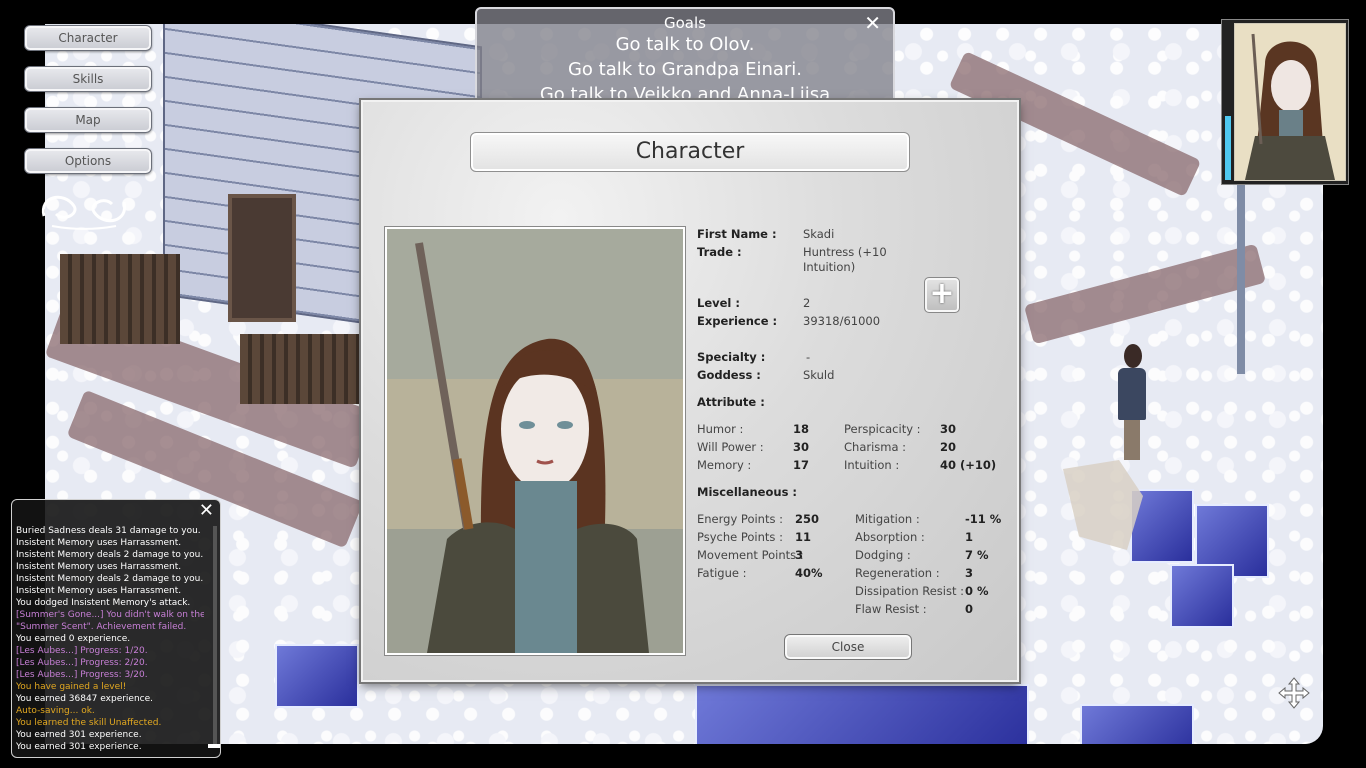 This screenshot has width=1366, height=768. Describe the element at coordinates (809, 573) in the screenshot. I see `misc-value: 40%` at that location.